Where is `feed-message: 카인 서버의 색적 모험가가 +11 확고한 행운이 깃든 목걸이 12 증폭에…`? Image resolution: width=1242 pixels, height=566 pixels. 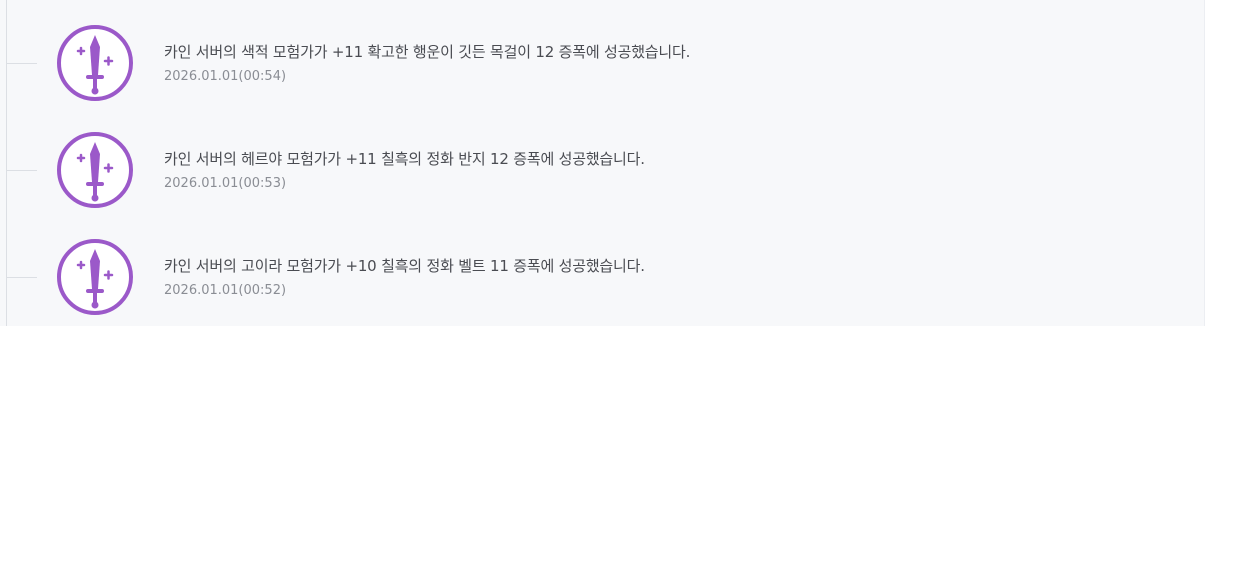
feed-message: 카인 서버의 색적 모험가가 +11 확고한 행운이 깃든 목걸이 12 증폭에… is located at coordinates (427, 52).